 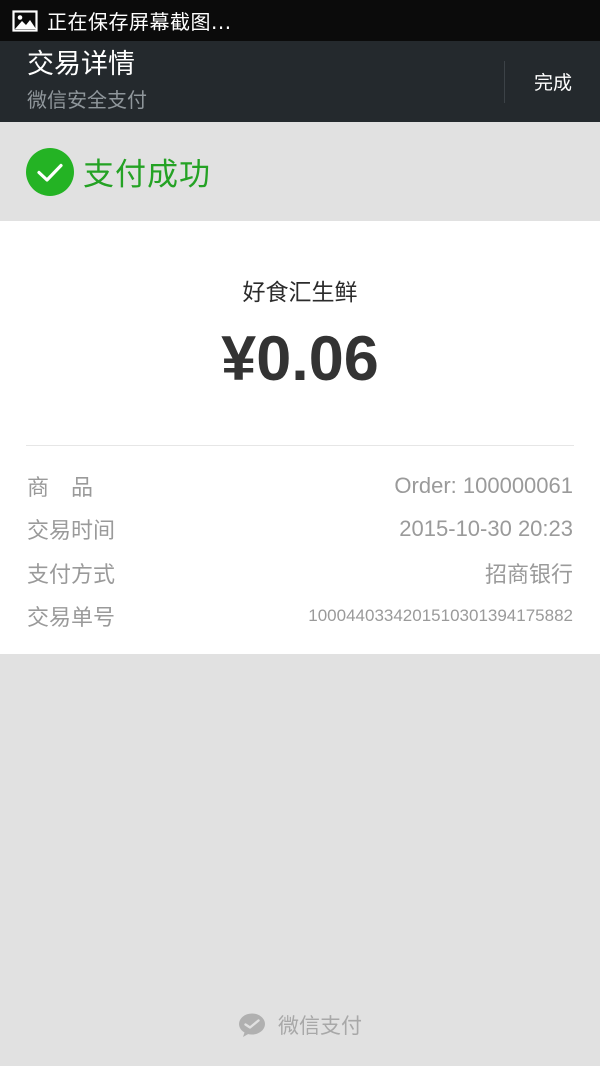 What do you see at coordinates (50, 171) in the screenshot?
I see `check-circle-icon` at bounding box center [50, 171].